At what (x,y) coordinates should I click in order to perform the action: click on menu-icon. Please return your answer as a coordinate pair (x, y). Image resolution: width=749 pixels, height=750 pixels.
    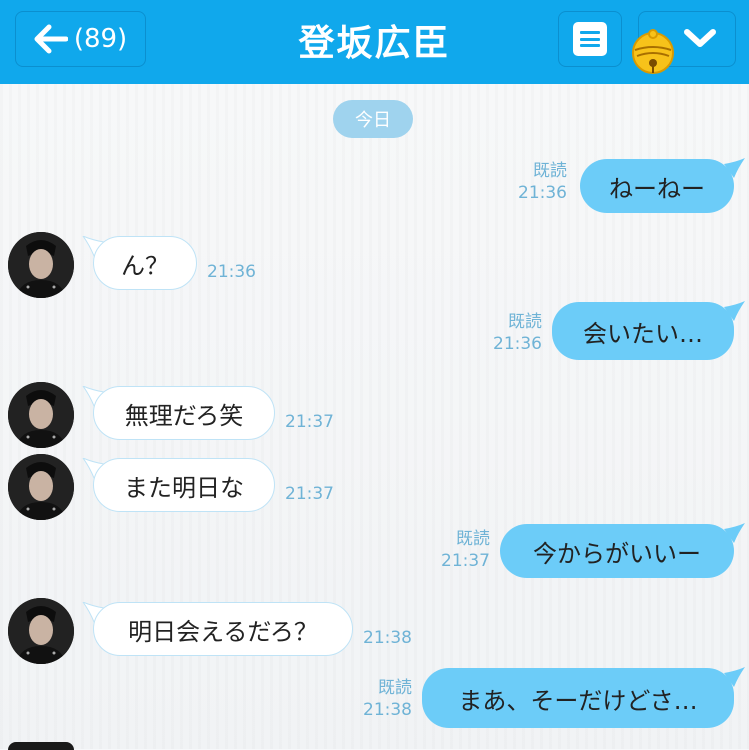
    Looking at the image, I should click on (590, 39).